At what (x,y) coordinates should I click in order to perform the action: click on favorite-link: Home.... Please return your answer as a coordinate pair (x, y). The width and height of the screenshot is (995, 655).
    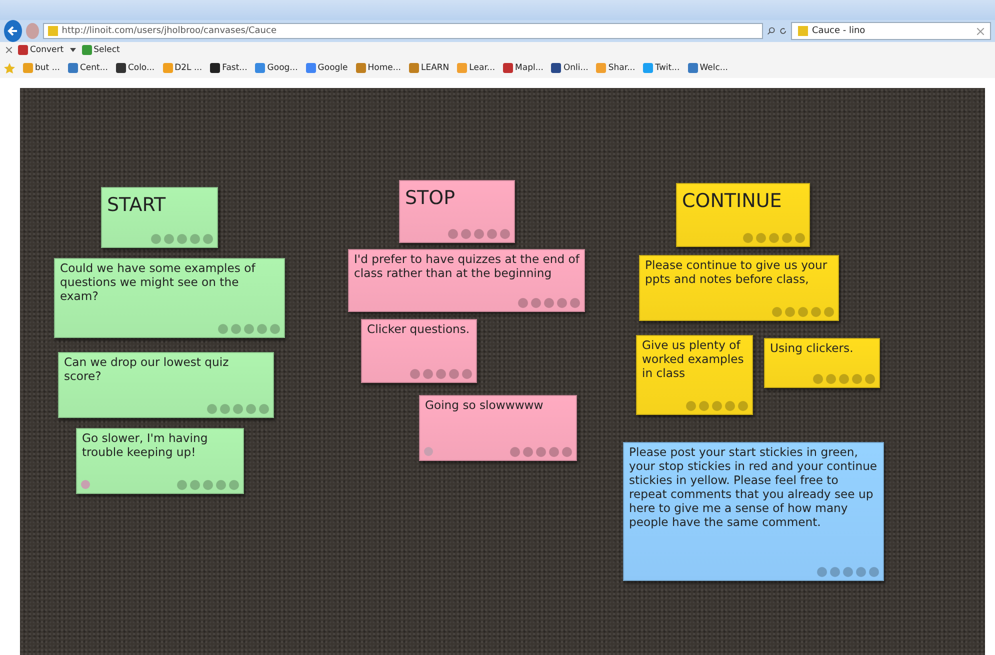
    Looking at the image, I should click on (378, 68).